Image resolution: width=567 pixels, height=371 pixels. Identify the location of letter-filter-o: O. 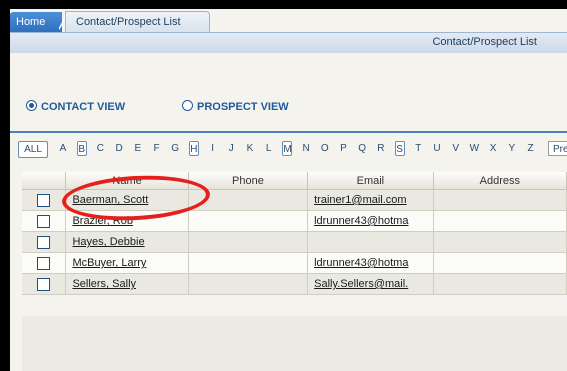
(325, 148).